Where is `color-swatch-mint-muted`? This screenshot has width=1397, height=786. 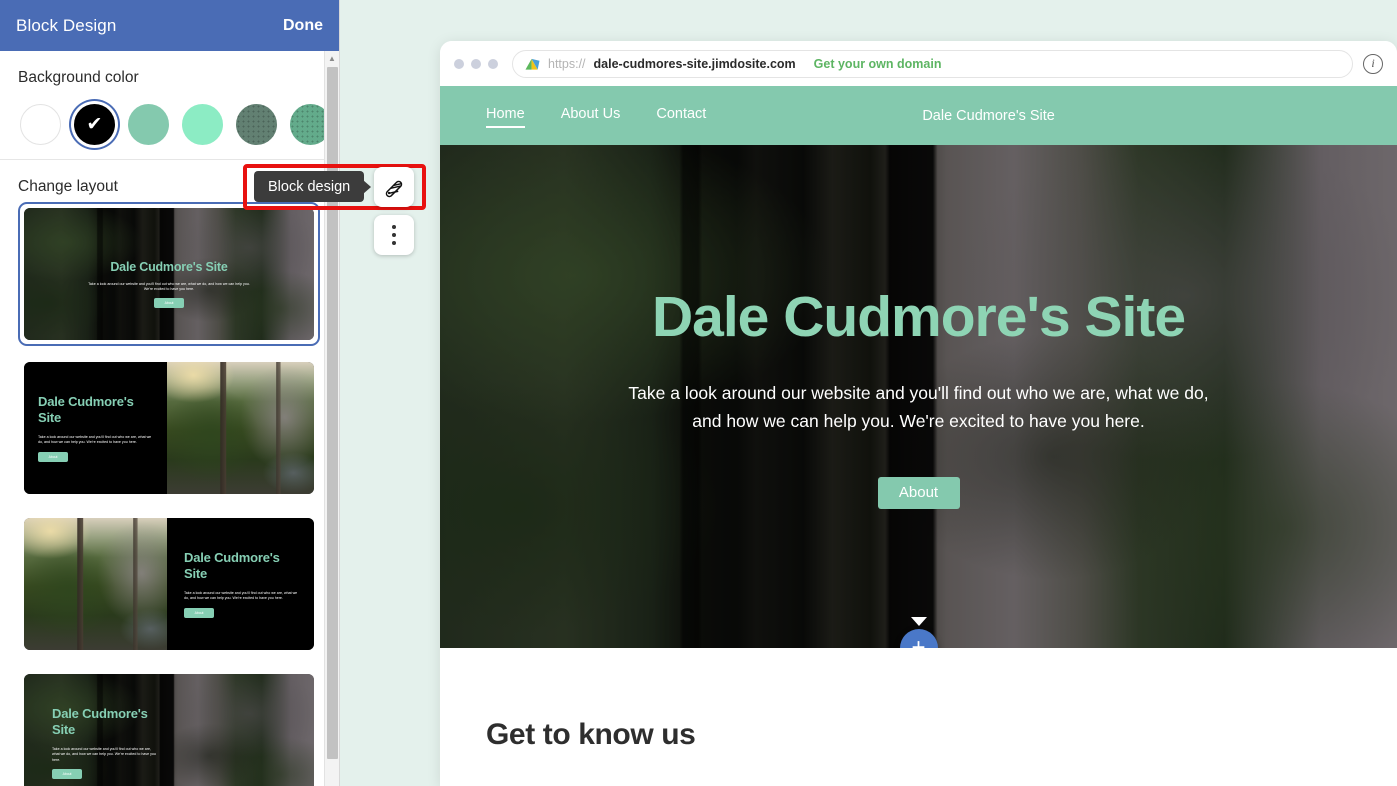 color-swatch-mint-muted is located at coordinates (148, 124).